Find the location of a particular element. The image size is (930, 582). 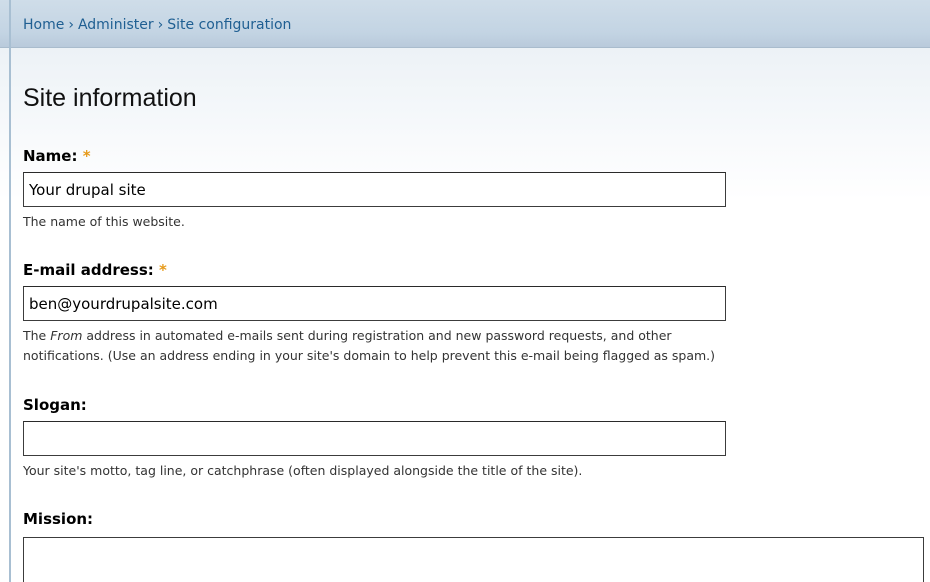

breadcrumb: Home › Administer › Site configuration is located at coordinates (157, 25).